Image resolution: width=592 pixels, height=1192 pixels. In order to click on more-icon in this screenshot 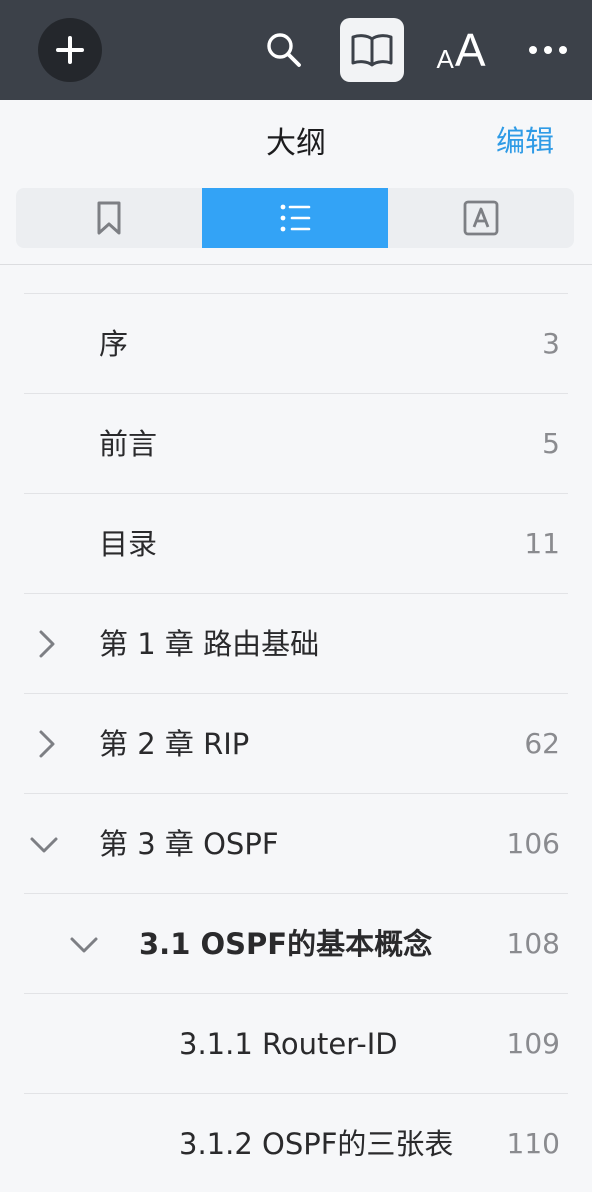, I will do `click(548, 50)`.